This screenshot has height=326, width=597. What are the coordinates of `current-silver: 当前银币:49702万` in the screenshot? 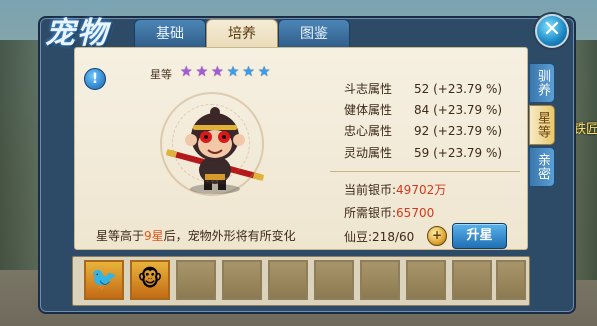 It's located at (395, 189).